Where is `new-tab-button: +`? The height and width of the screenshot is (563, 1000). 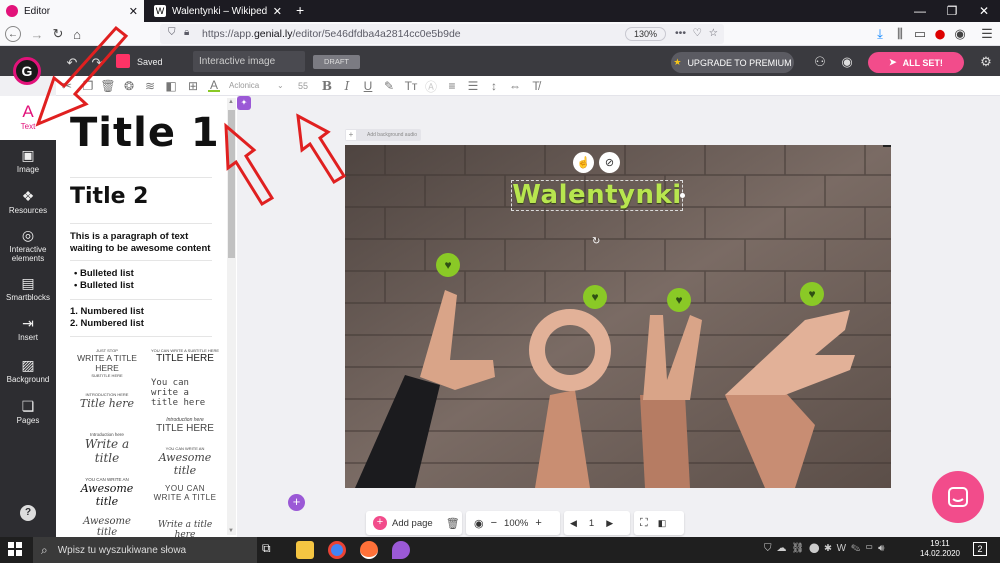 new-tab-button: + is located at coordinates (300, 10).